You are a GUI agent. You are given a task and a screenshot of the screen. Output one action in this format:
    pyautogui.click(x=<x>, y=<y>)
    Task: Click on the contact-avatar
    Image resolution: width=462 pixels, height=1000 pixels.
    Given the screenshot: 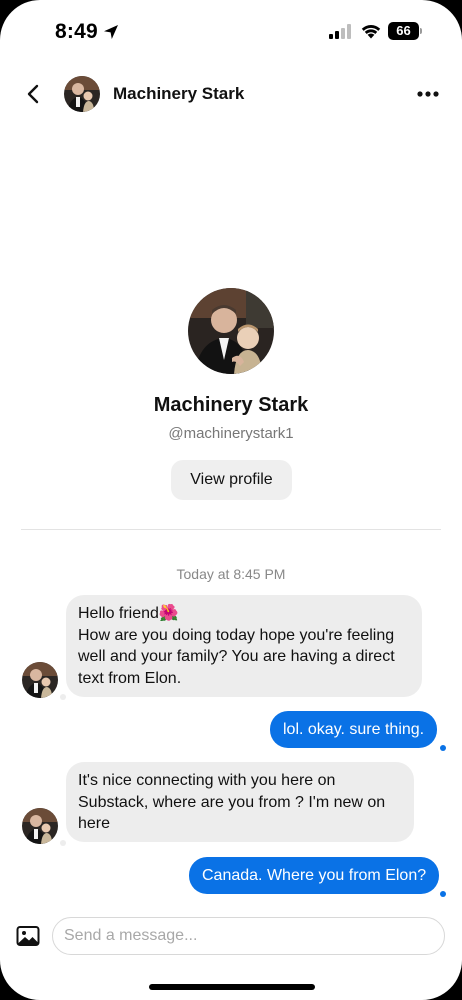 What is the action you would take?
    pyautogui.click(x=82, y=94)
    